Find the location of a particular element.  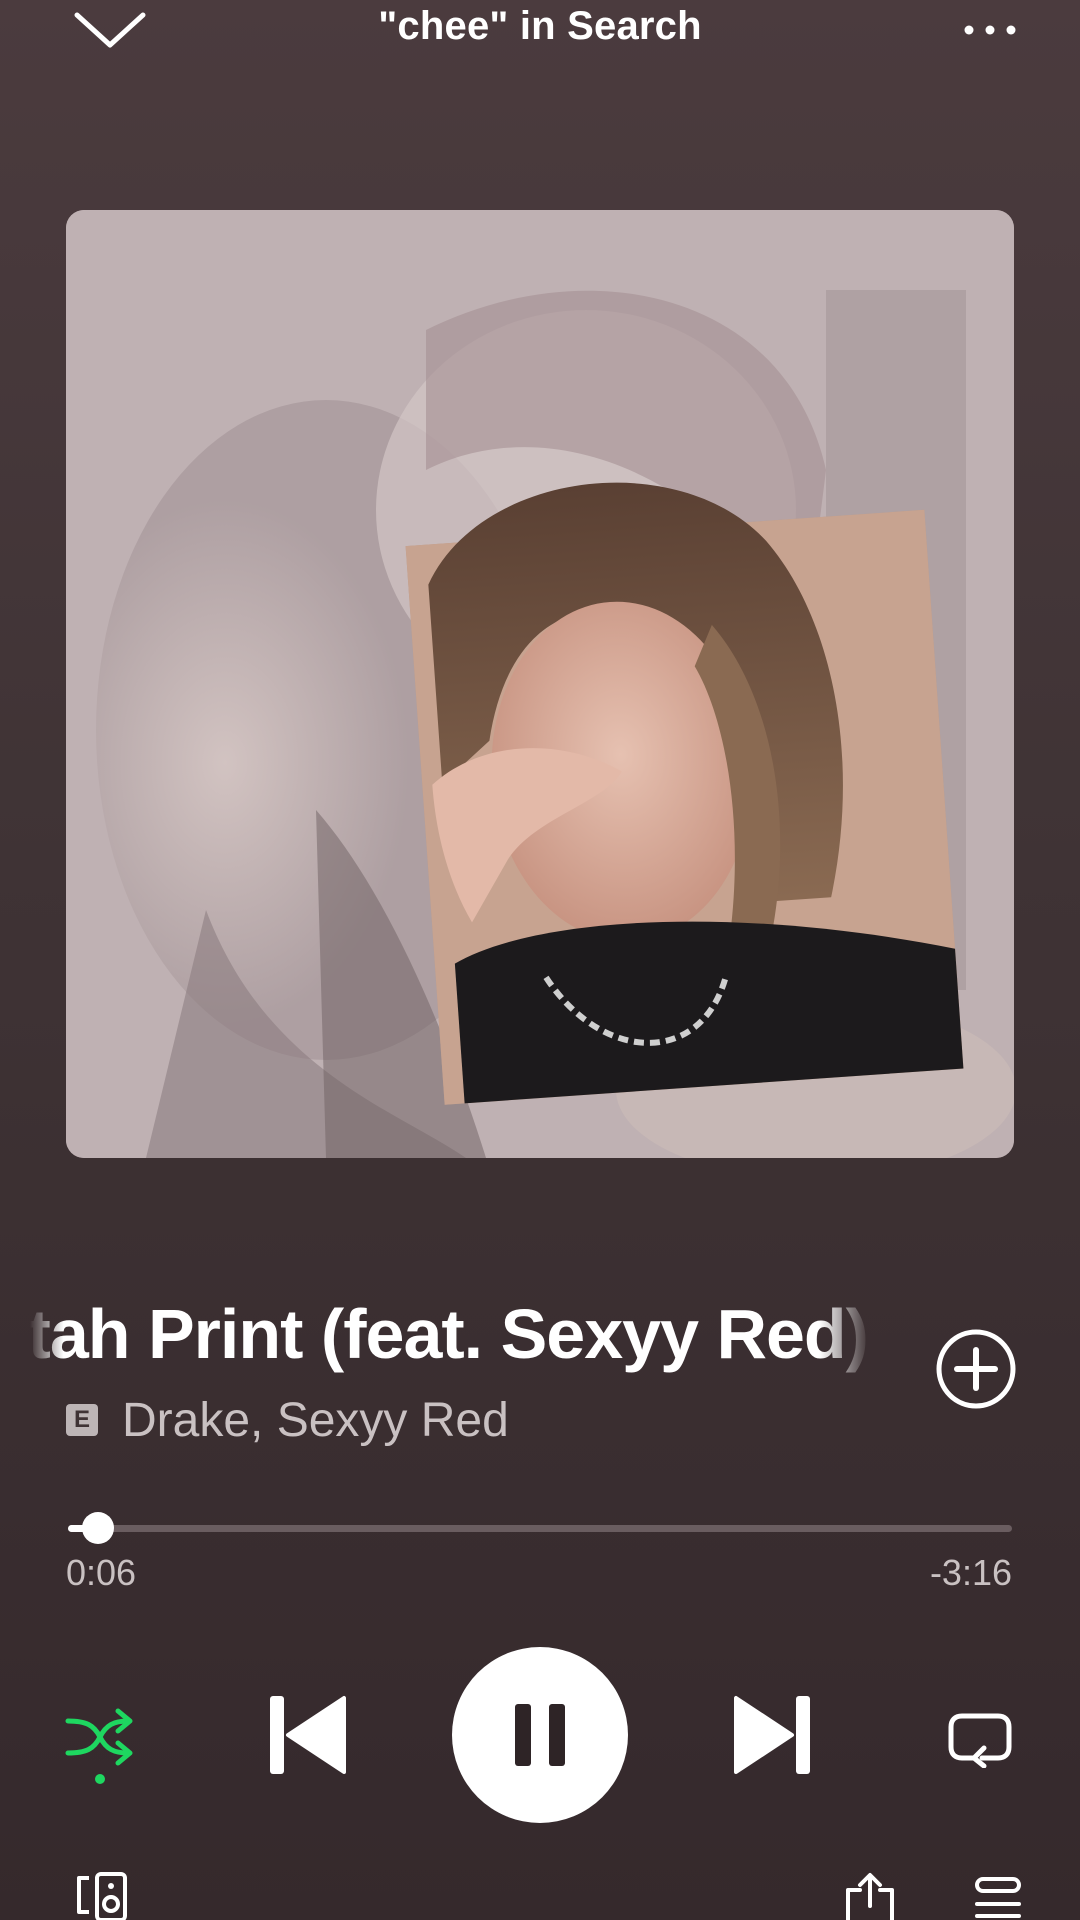

repeat-button is located at coordinates (980, 1740).